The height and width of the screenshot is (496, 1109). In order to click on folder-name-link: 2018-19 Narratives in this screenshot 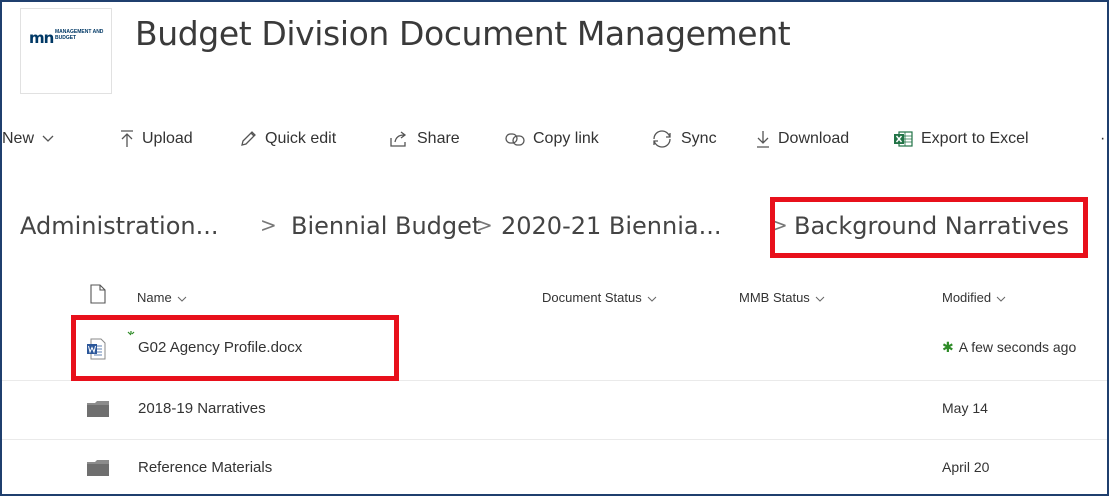, I will do `click(202, 408)`.